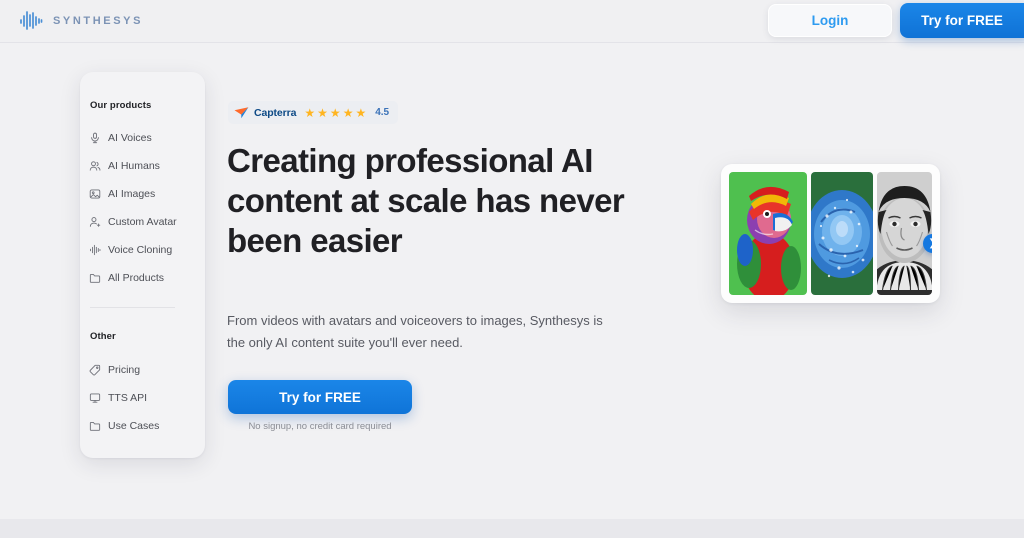  I want to click on capterra-arrow-icon, so click(241, 112).